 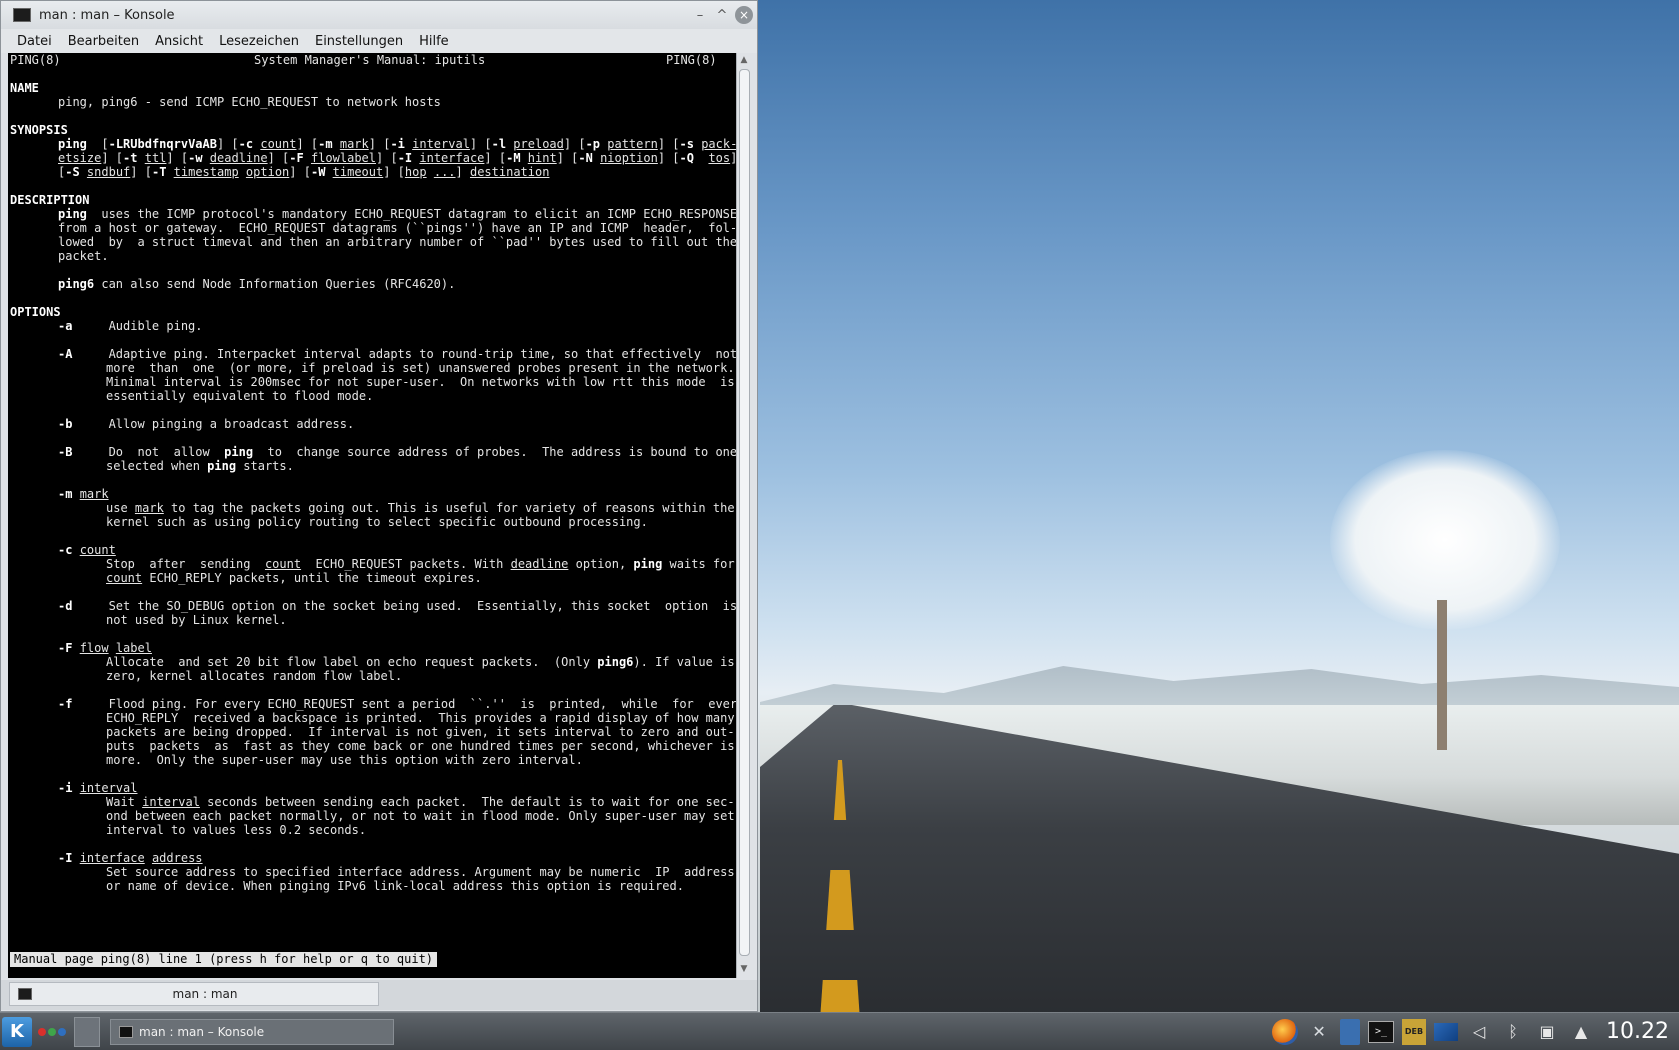 What do you see at coordinates (107, 15) in the screenshot?
I see `window-title: man : man – Konsole` at bounding box center [107, 15].